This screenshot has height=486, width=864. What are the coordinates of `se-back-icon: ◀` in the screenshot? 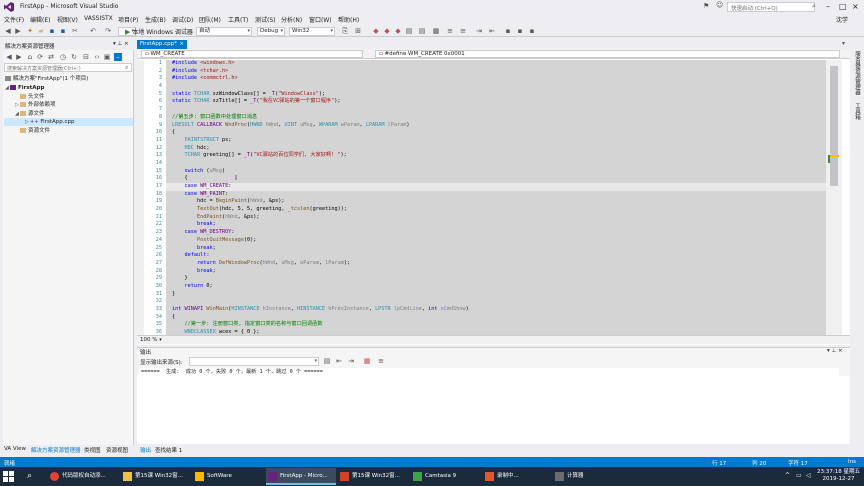 It's located at (9, 57).